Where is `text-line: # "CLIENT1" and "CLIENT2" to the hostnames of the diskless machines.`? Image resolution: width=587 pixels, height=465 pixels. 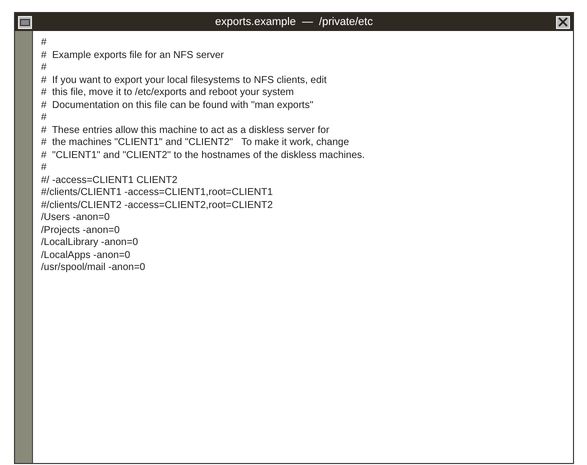
text-line: # "CLIENT1" and "CLIENT2" to the hostnames of the diskless machines. is located at coordinates (203, 156).